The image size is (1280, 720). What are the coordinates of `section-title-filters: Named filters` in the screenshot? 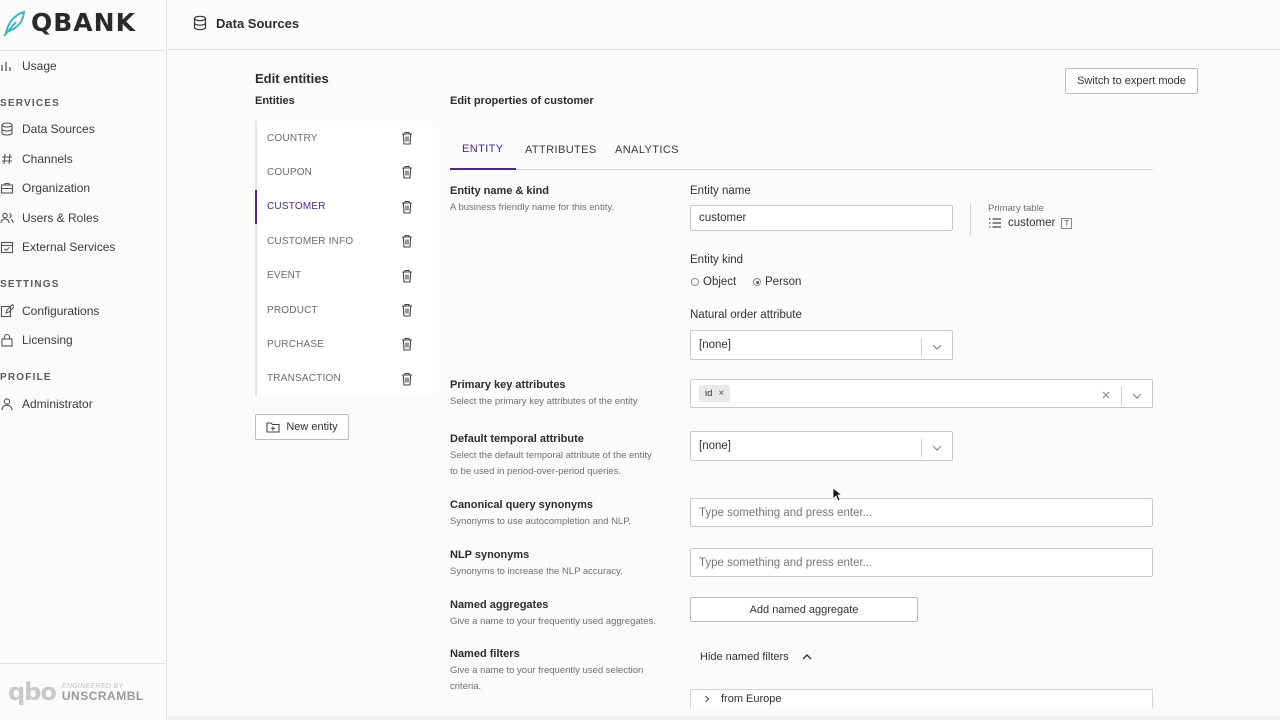 It's located at (485, 654).